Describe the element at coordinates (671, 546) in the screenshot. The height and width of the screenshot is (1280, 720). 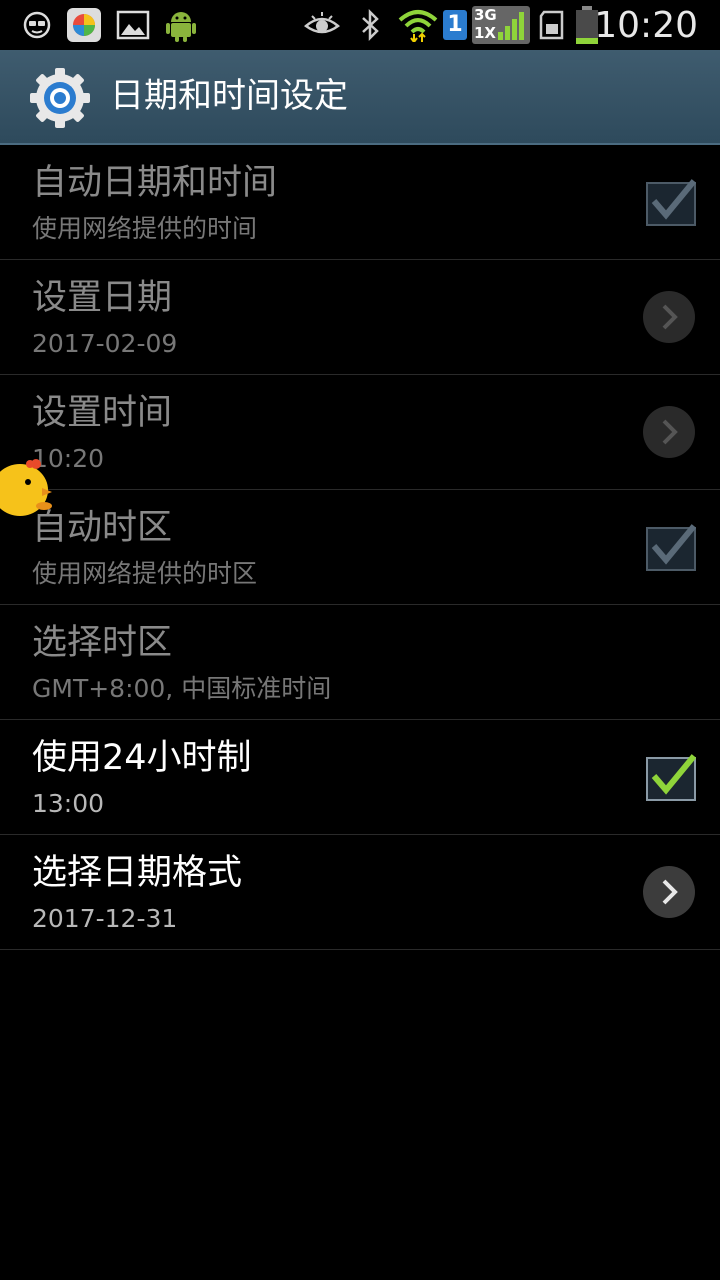
I see `auto-timezone-checkbox` at that location.